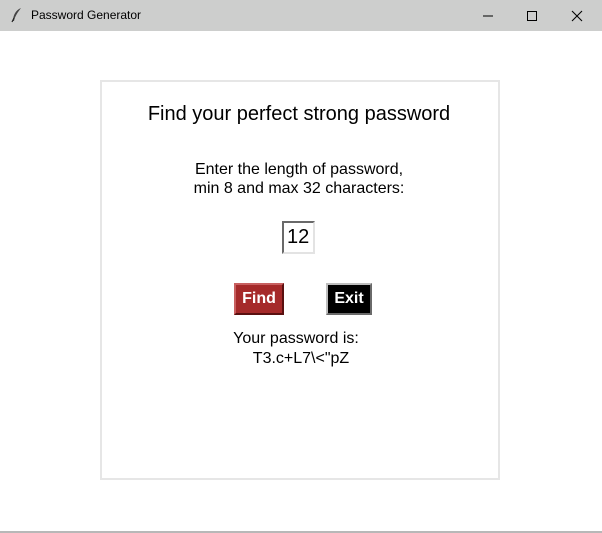 The width and height of the screenshot is (602, 533). I want to click on length-prompt-line-2: min 8 and max 32 characters:, so click(299, 188).